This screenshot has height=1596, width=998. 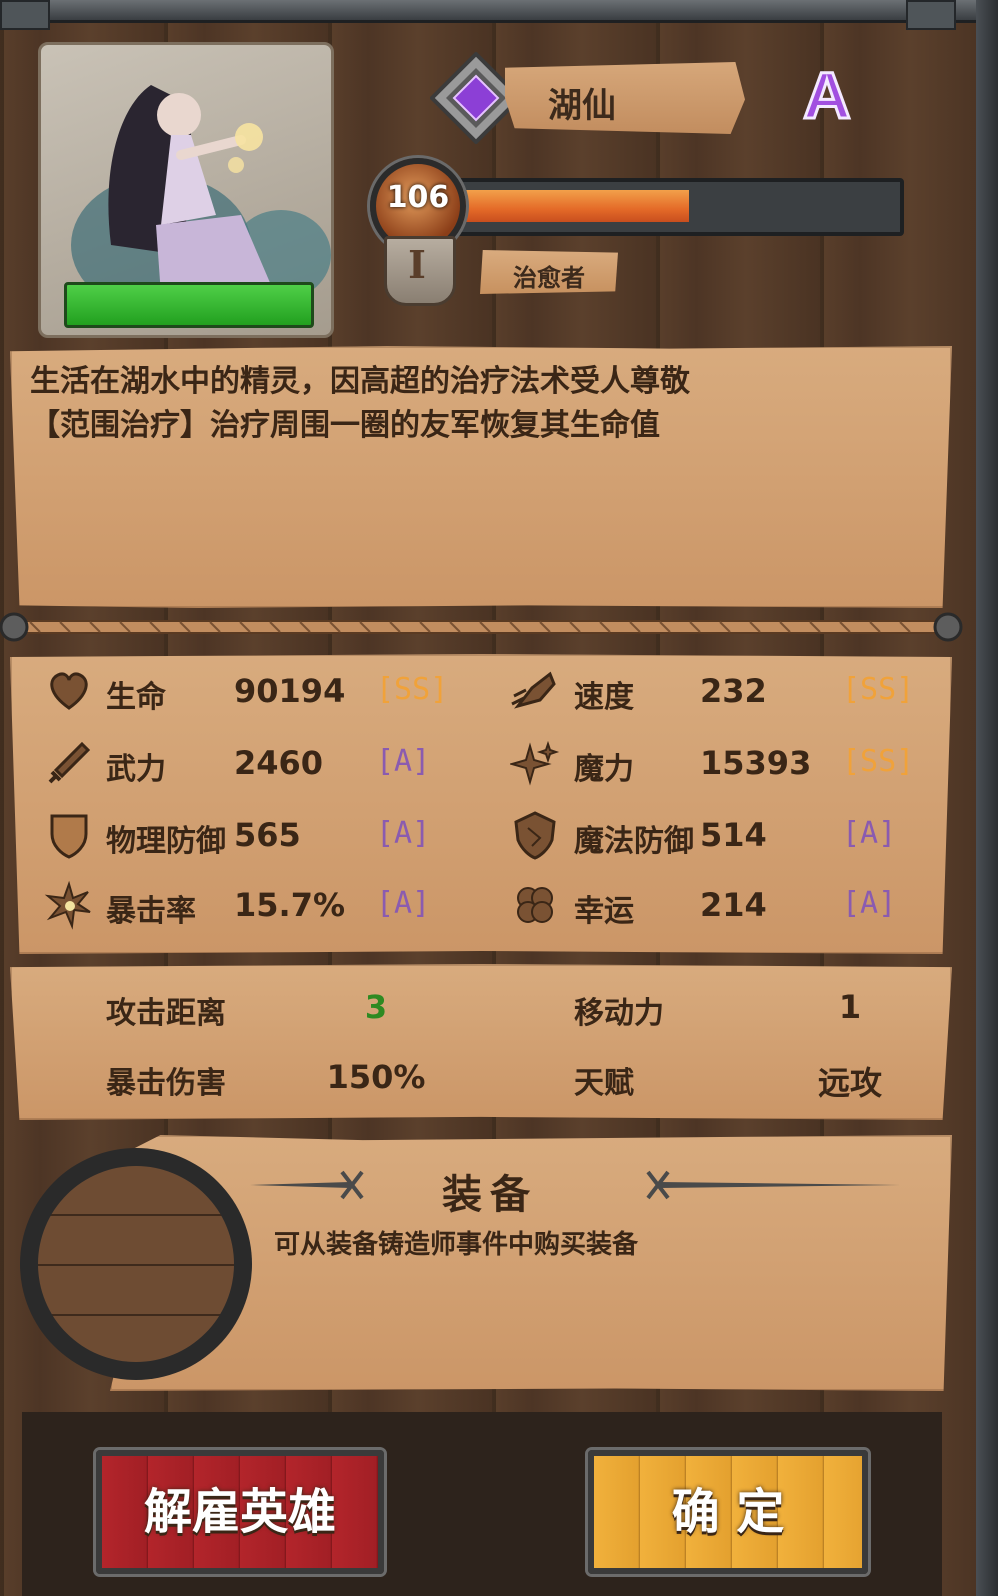 I want to click on top-frame, so click(x=499, y=11).